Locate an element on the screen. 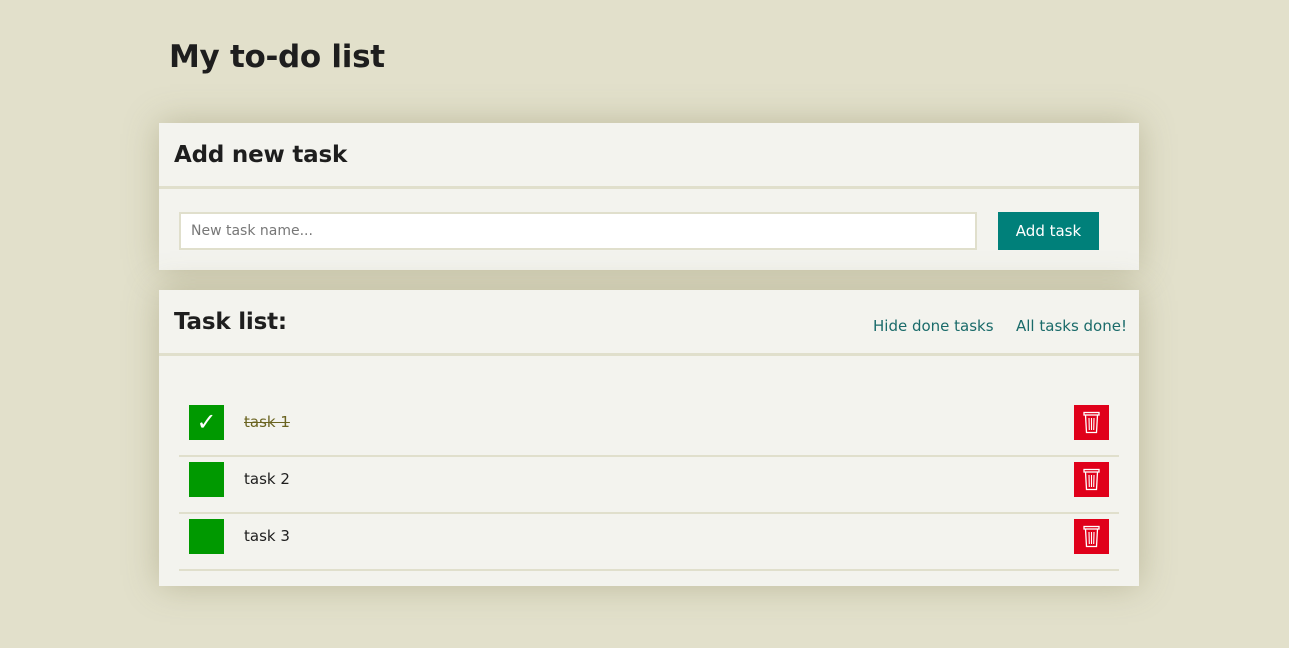 This screenshot has height=648, width=1289. task-row: task 2 is located at coordinates (649, 485).